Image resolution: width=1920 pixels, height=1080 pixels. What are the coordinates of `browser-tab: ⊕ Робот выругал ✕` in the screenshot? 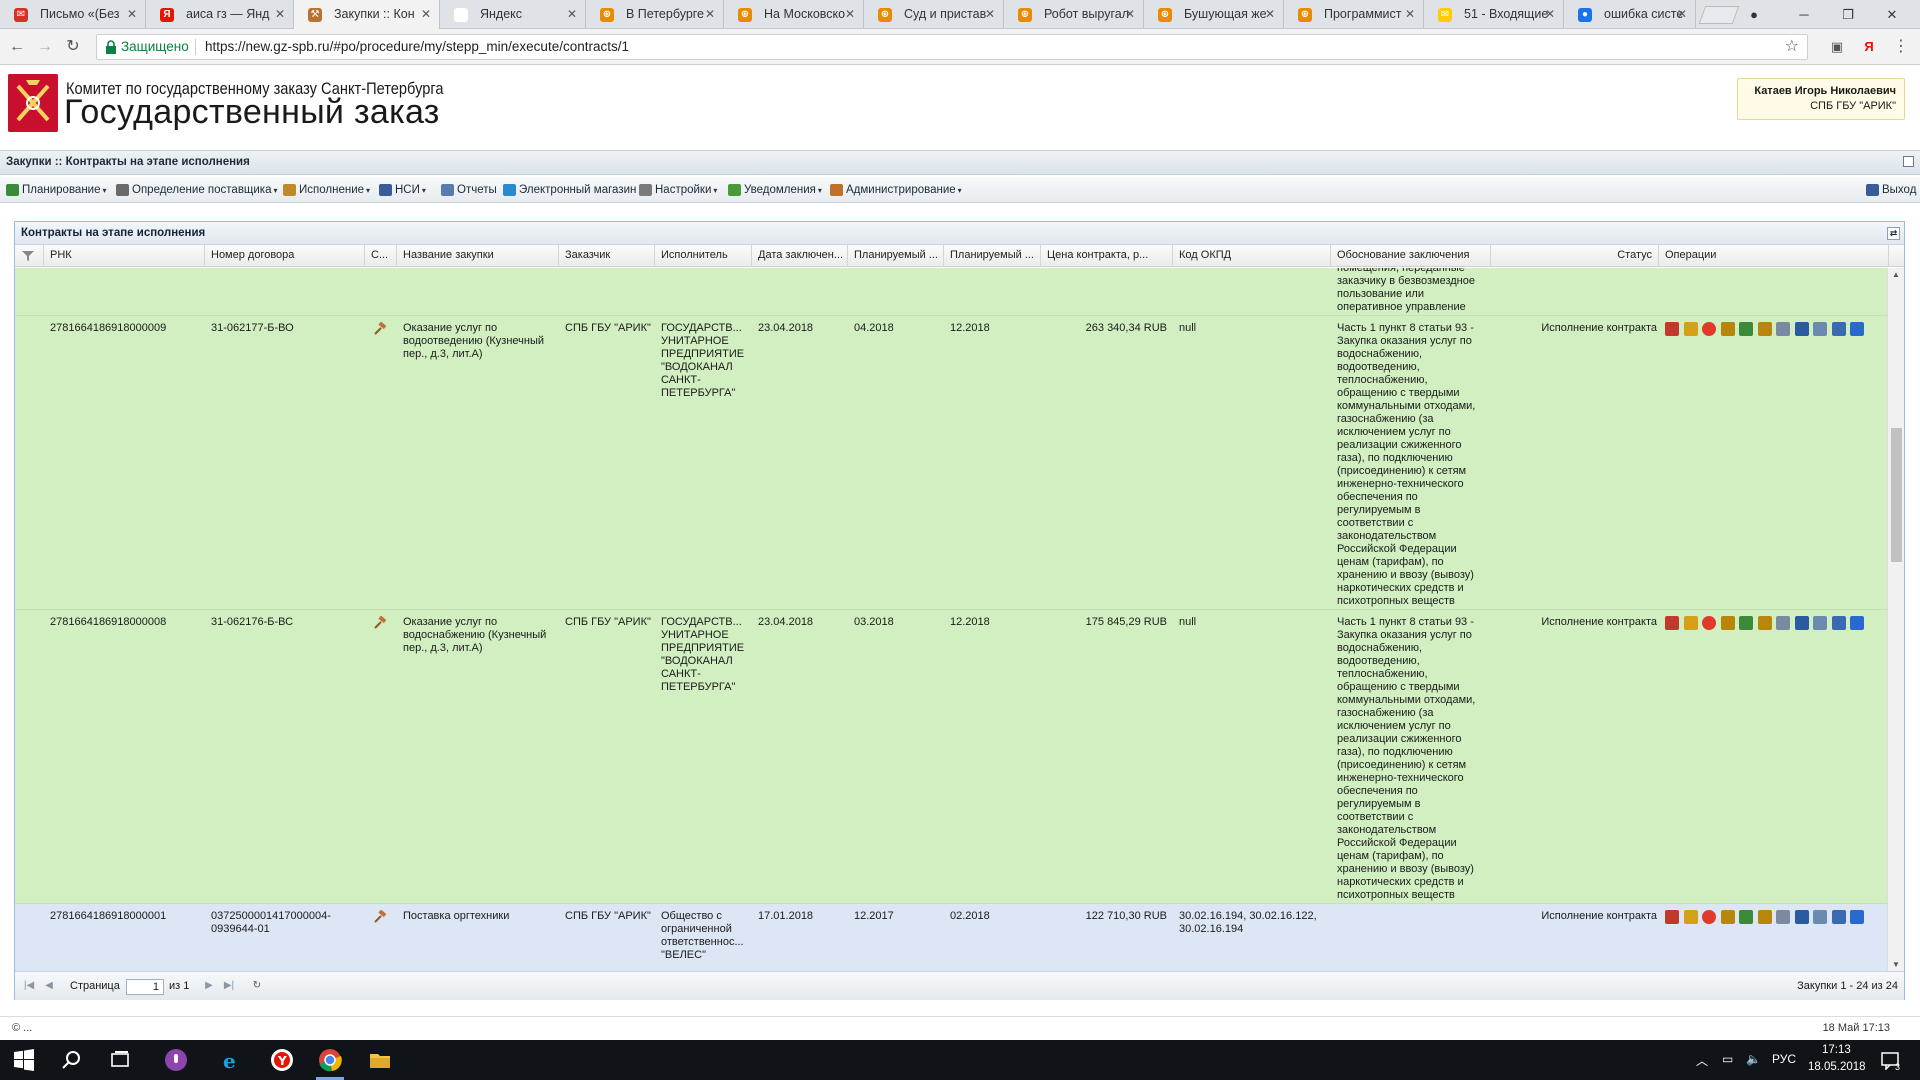 It's located at (1074, 14).